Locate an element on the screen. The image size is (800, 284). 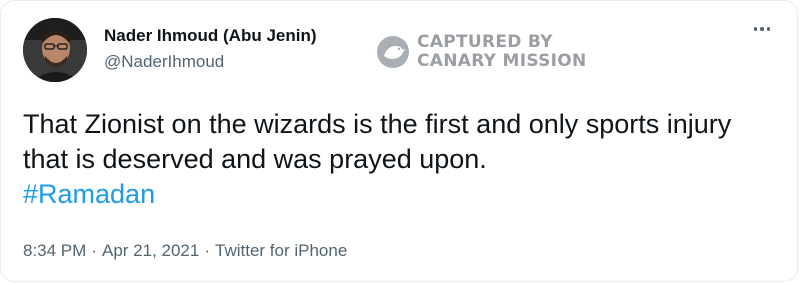
capture-watermark: CAPTURED BY CANARY MISSION is located at coordinates (481, 52).